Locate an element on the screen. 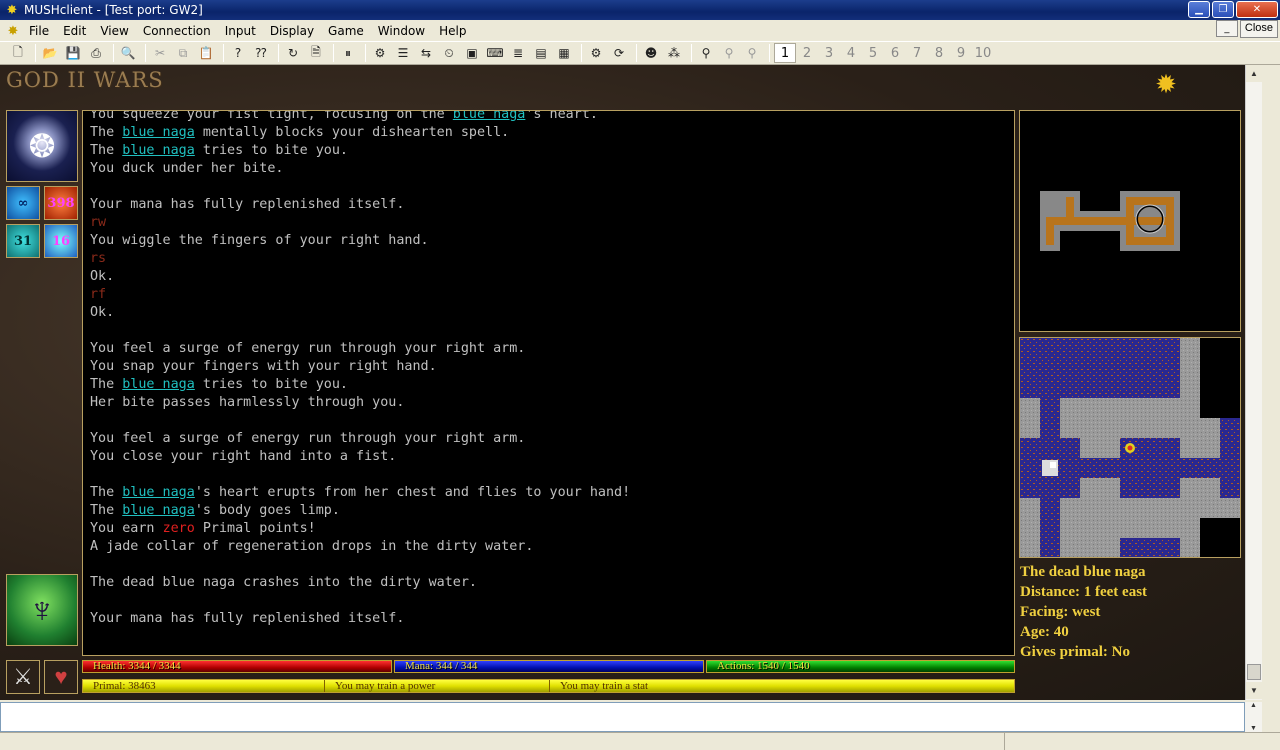 The height and width of the screenshot is (750, 1280). window-button-3: 3 is located at coordinates (829, 53).